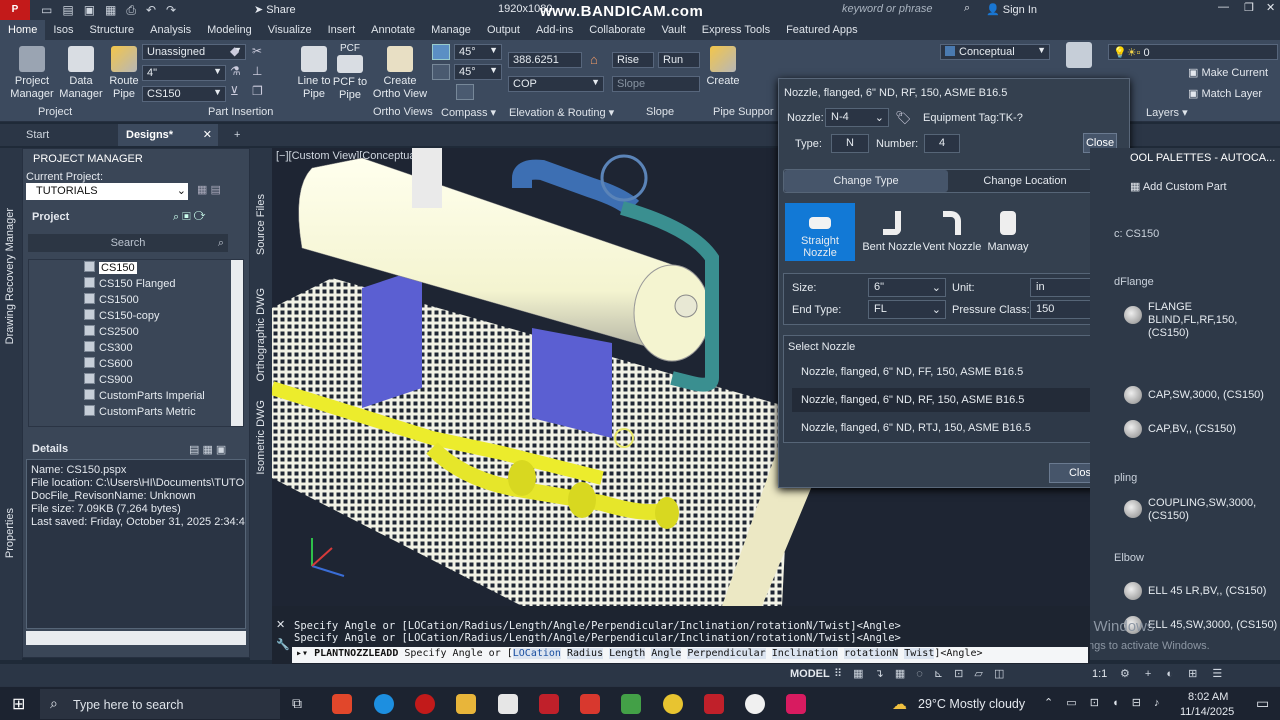  What do you see at coordinates (465, 92) in the screenshot?
I see `compass-settings-icon` at bounding box center [465, 92].